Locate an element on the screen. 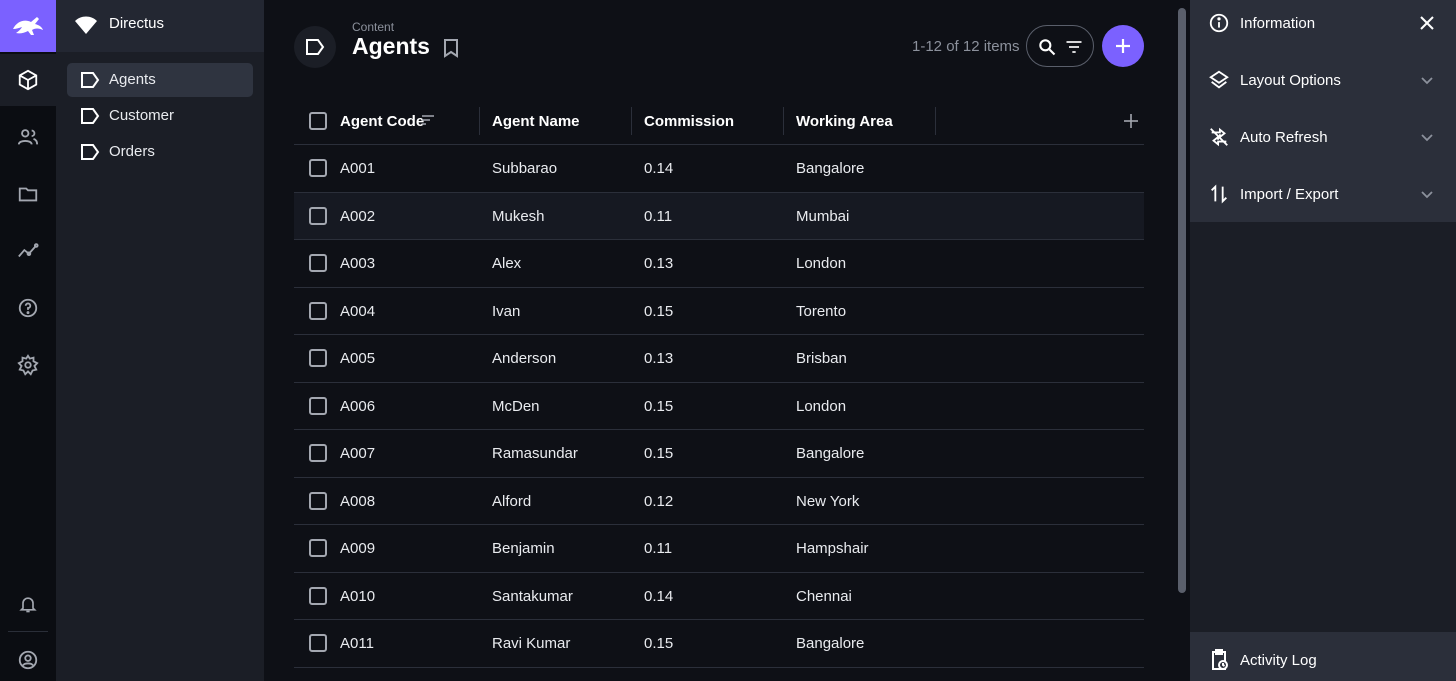 This screenshot has width=1456, height=681. filter-icon is located at coordinates (1074, 47).